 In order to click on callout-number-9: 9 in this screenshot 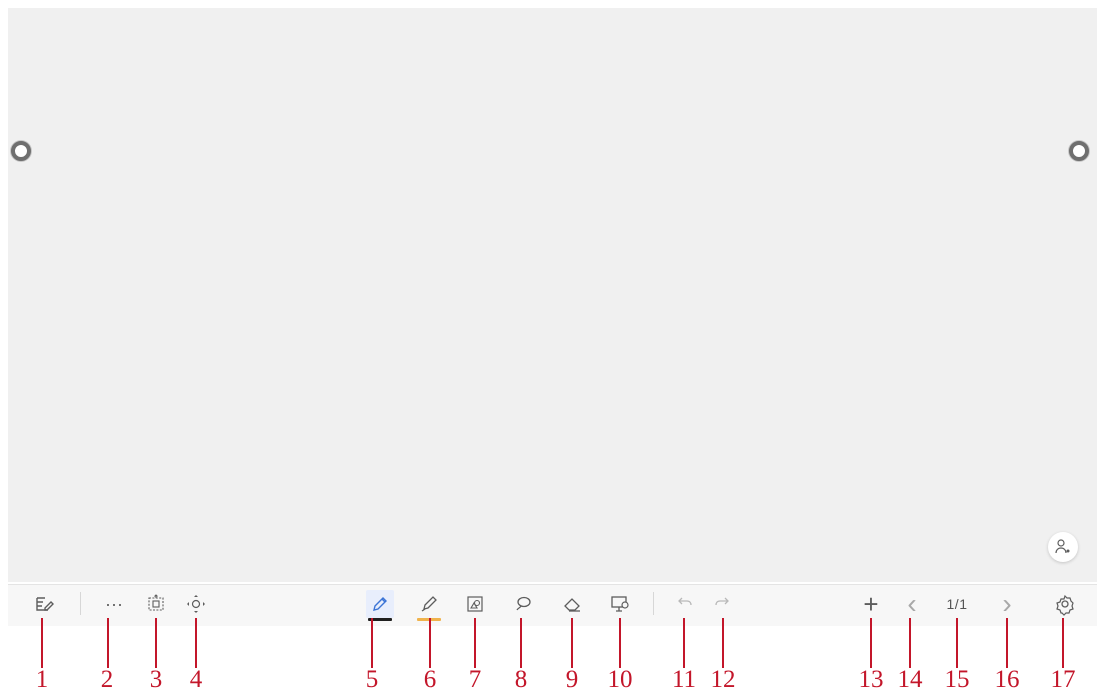, I will do `click(572, 679)`.